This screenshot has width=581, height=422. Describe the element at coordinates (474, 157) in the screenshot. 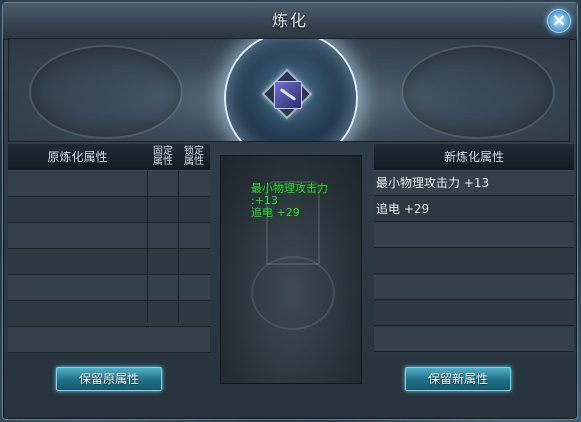

I see `new-attributes-header: 新炼化属性` at that location.